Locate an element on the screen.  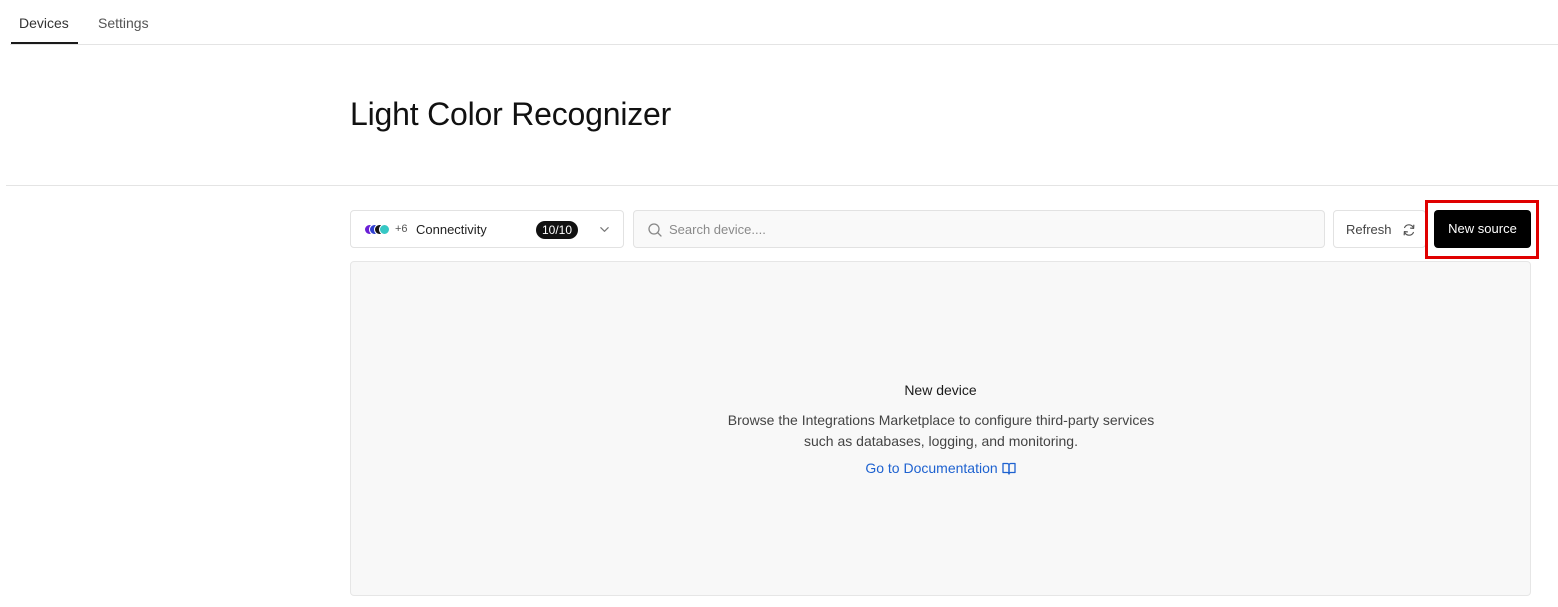
filter-count-badge: 10/10 is located at coordinates (557, 230).